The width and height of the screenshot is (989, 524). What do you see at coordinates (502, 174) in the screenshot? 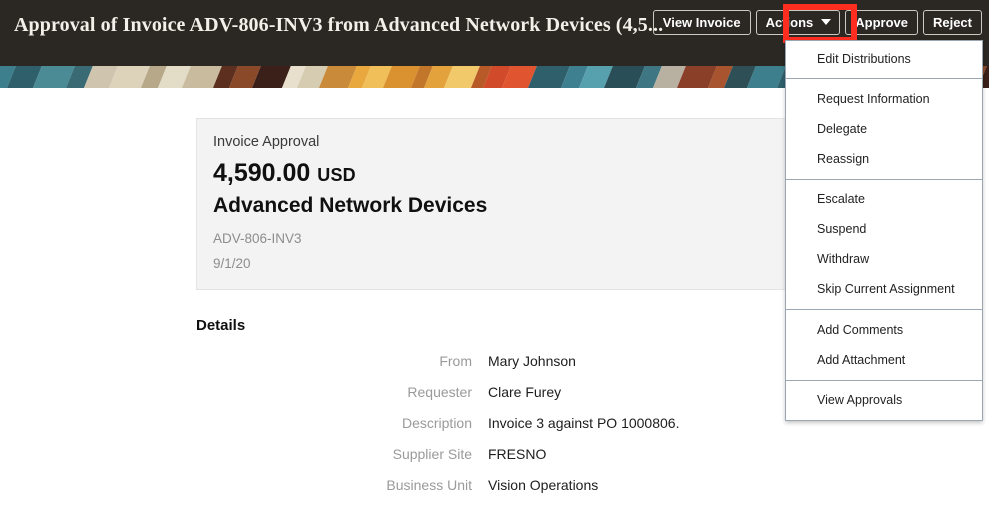
I see `card-amount-line: 4,590.00 USD` at bounding box center [502, 174].